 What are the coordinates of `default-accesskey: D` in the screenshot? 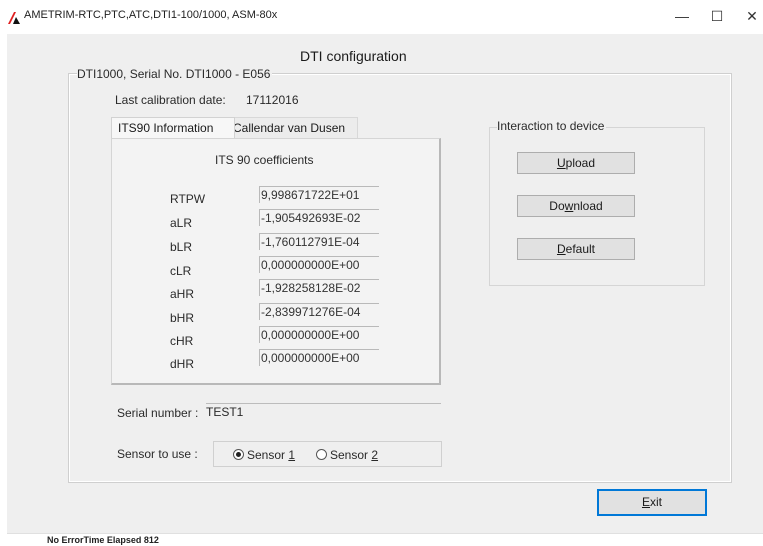 It's located at (561, 249).